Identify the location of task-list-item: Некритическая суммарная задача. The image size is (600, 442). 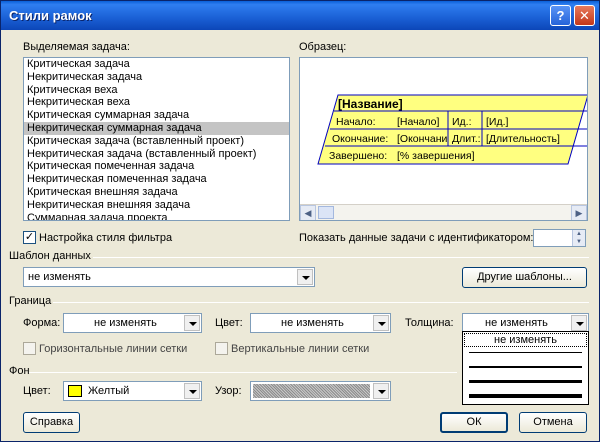
(156, 128).